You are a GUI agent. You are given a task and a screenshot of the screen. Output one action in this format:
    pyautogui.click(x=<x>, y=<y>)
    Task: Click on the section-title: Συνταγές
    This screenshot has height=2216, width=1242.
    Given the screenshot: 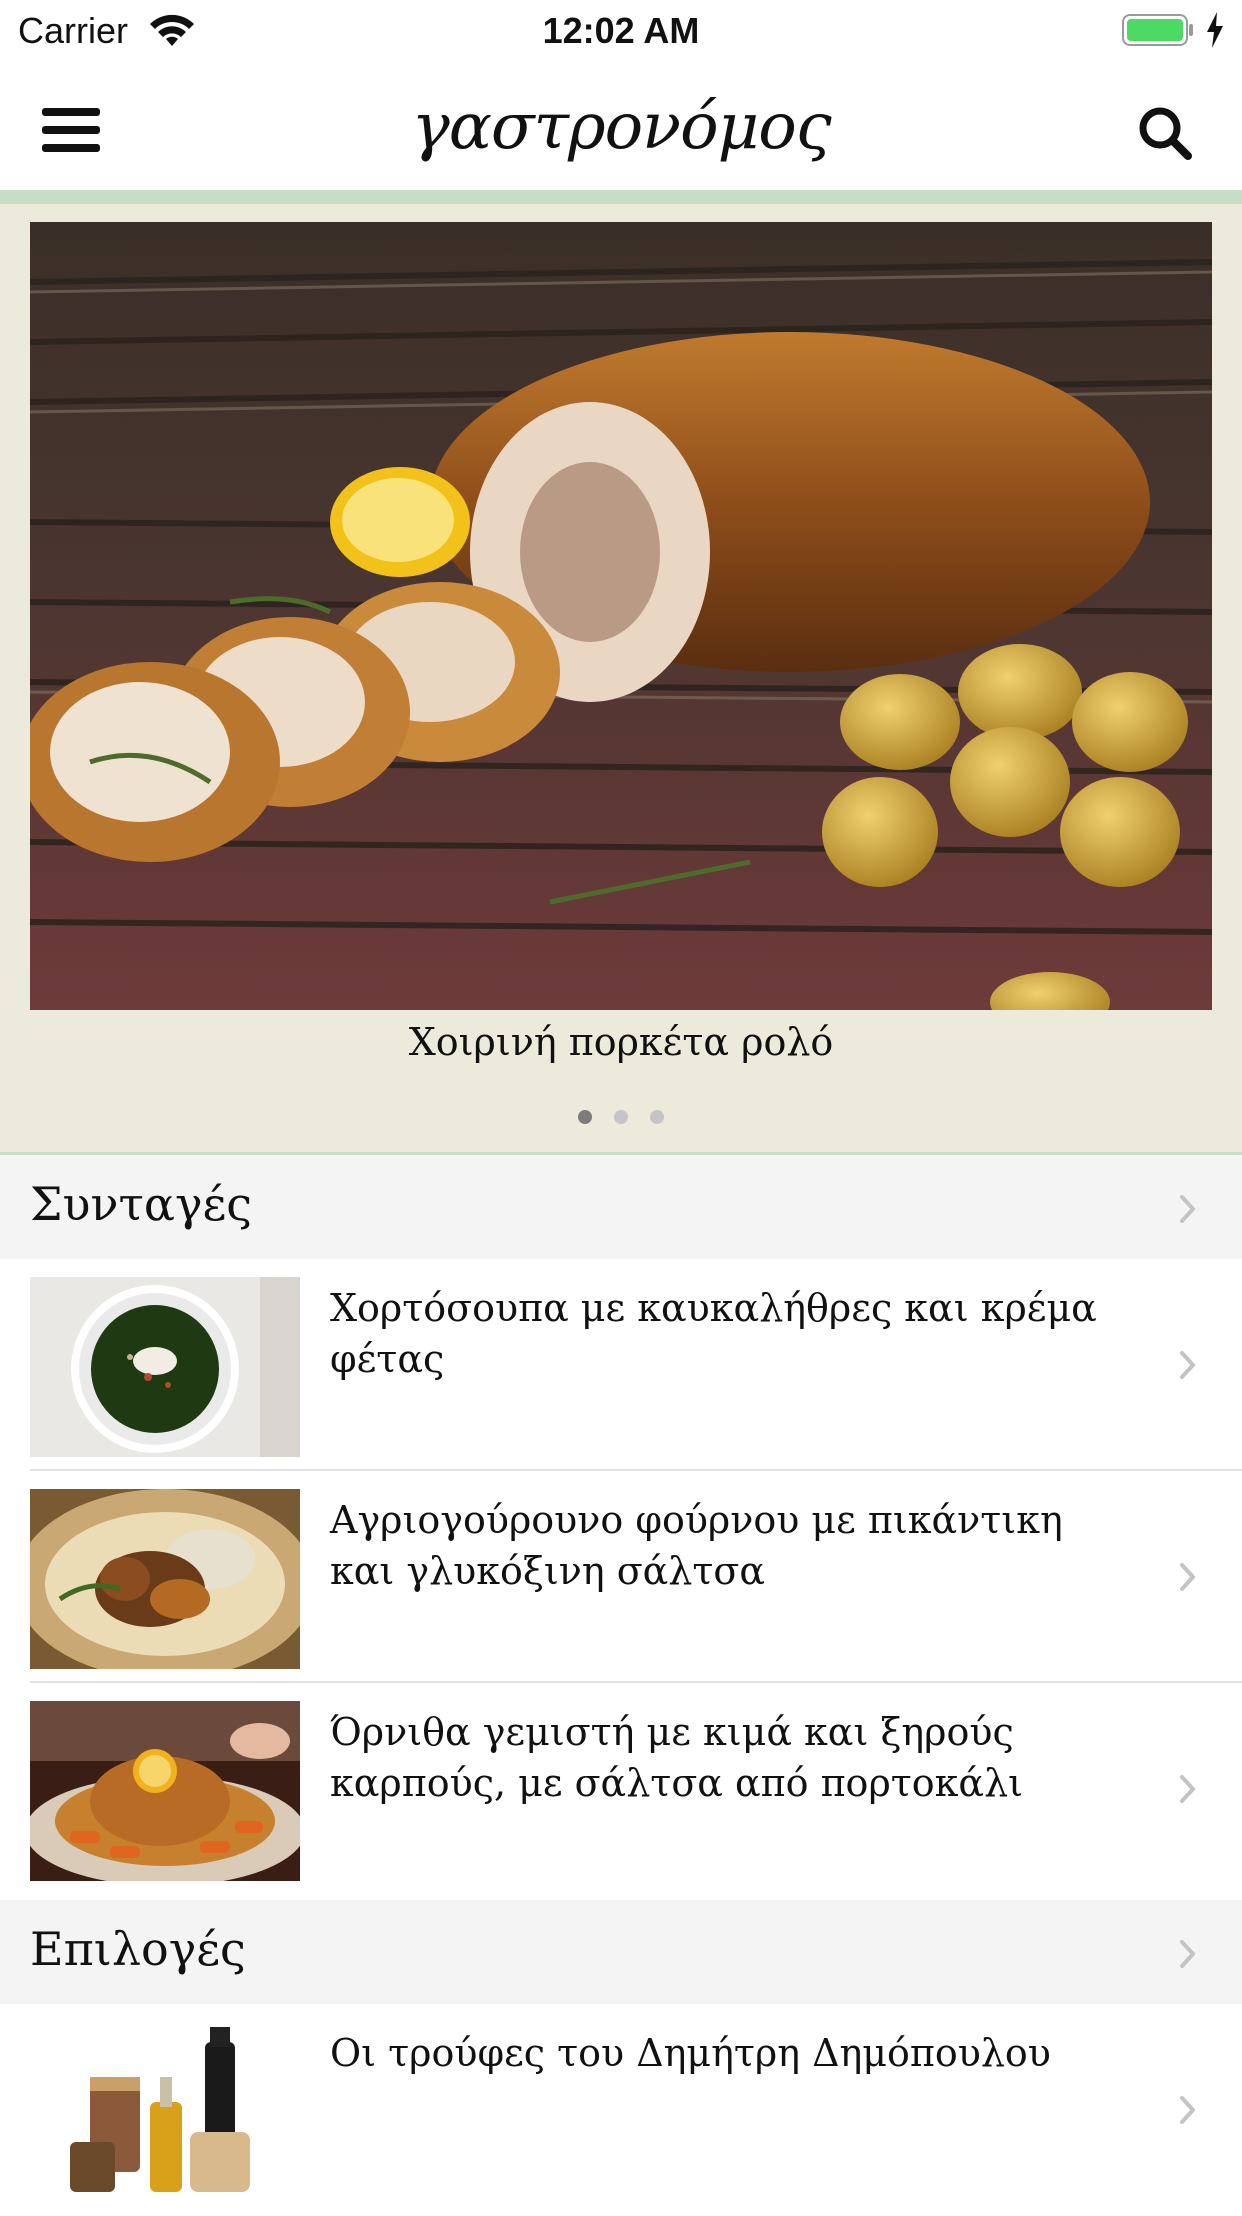 What is the action you would take?
    pyautogui.click(x=141, y=1204)
    